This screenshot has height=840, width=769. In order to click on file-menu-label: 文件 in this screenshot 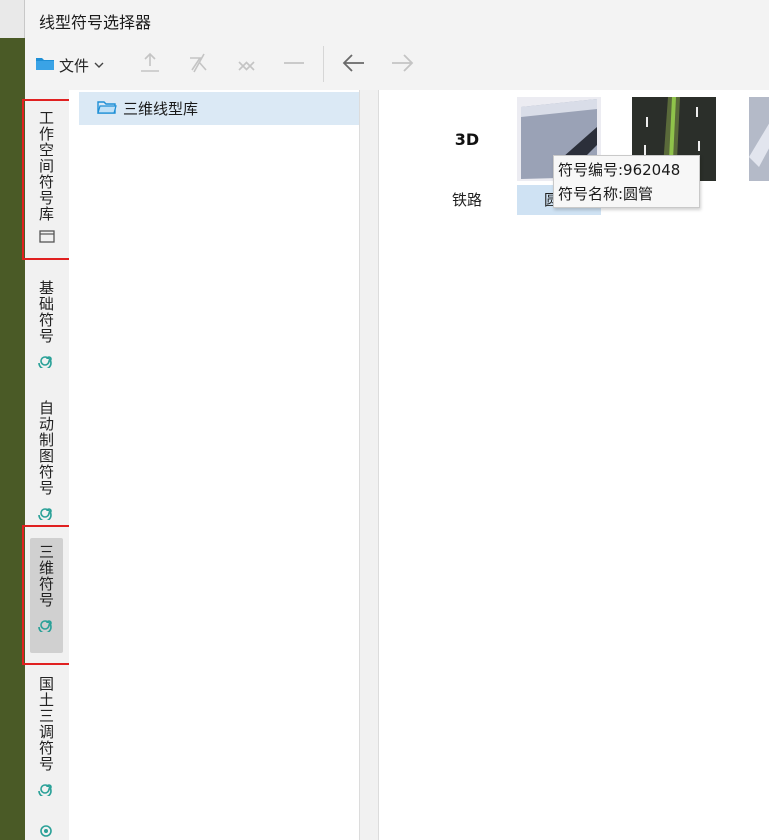, I will do `click(74, 65)`.